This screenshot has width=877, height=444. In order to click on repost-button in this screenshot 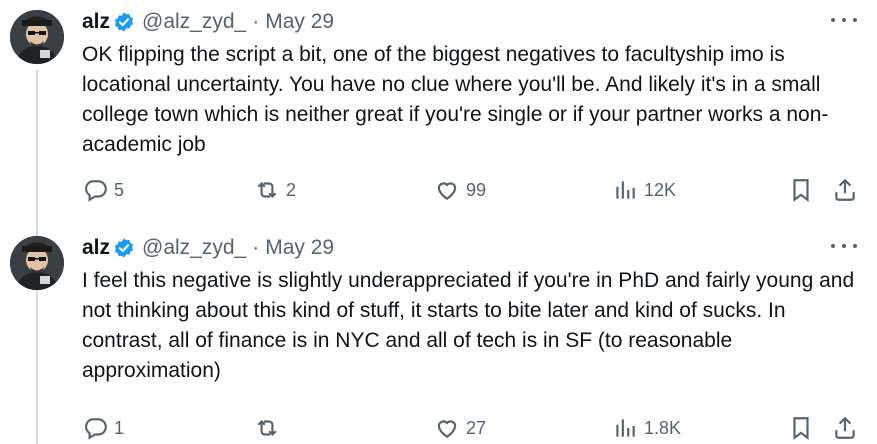, I will do `click(270, 428)`.